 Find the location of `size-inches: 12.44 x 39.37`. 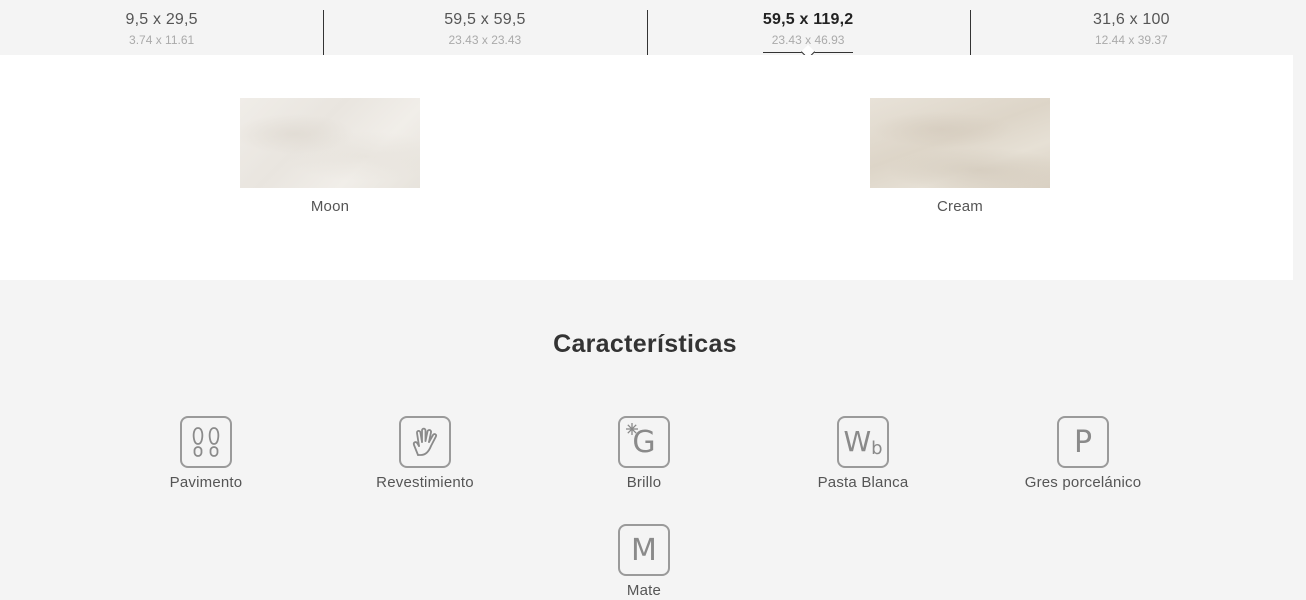

size-inches: 12.44 x 39.37 is located at coordinates (1131, 40).